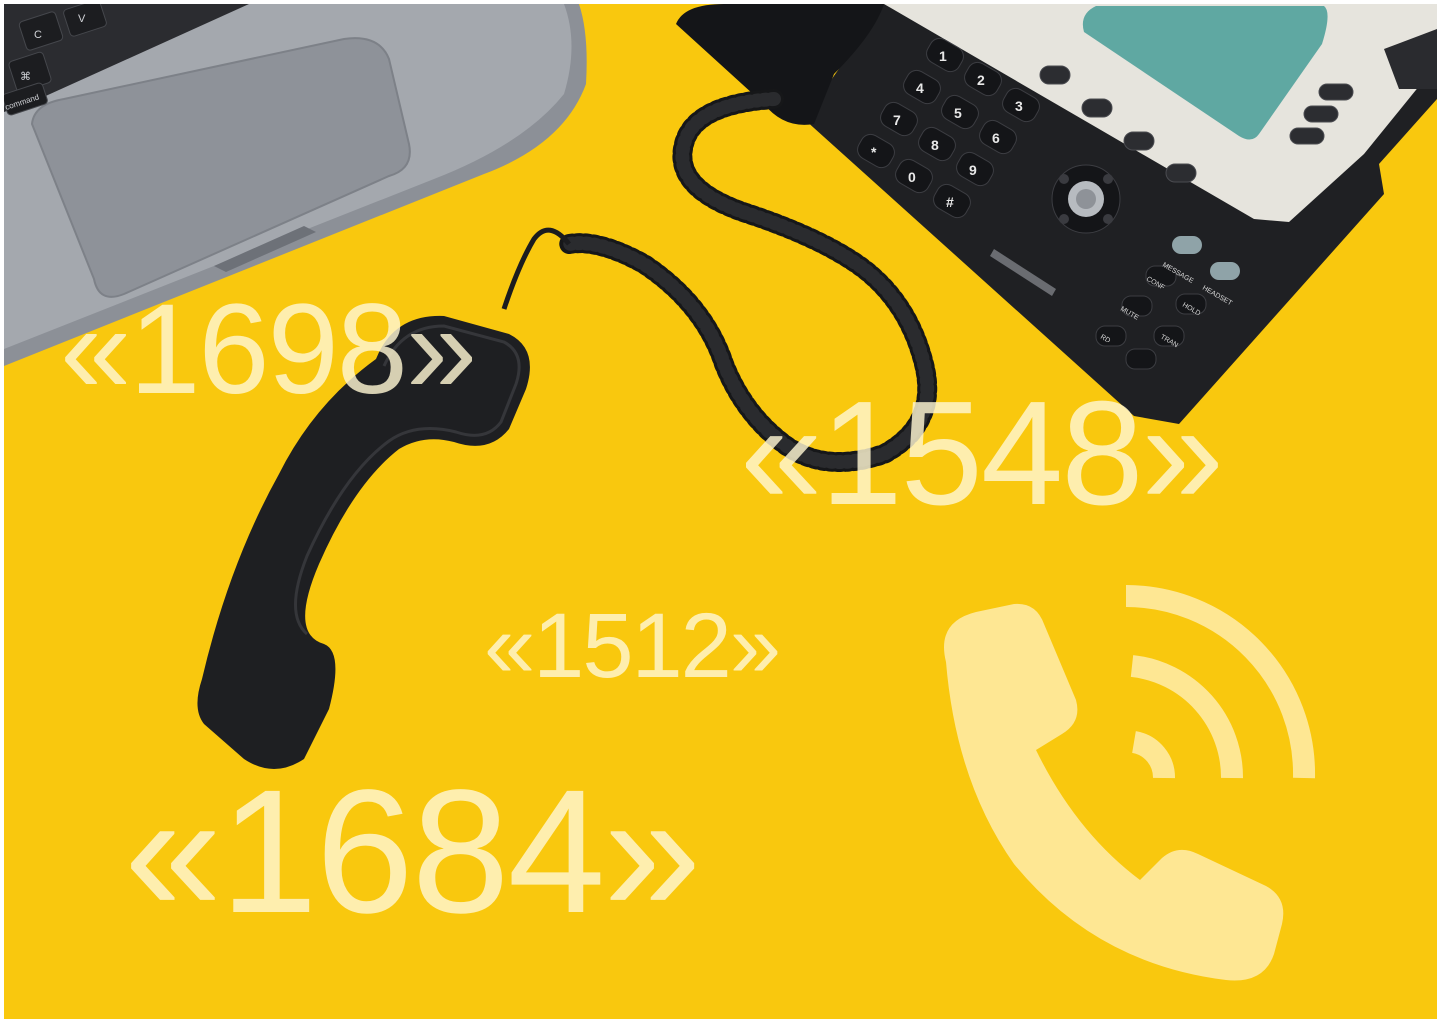 The image size is (1441, 1023). I want to click on keypad-2: 2, so click(981, 80).